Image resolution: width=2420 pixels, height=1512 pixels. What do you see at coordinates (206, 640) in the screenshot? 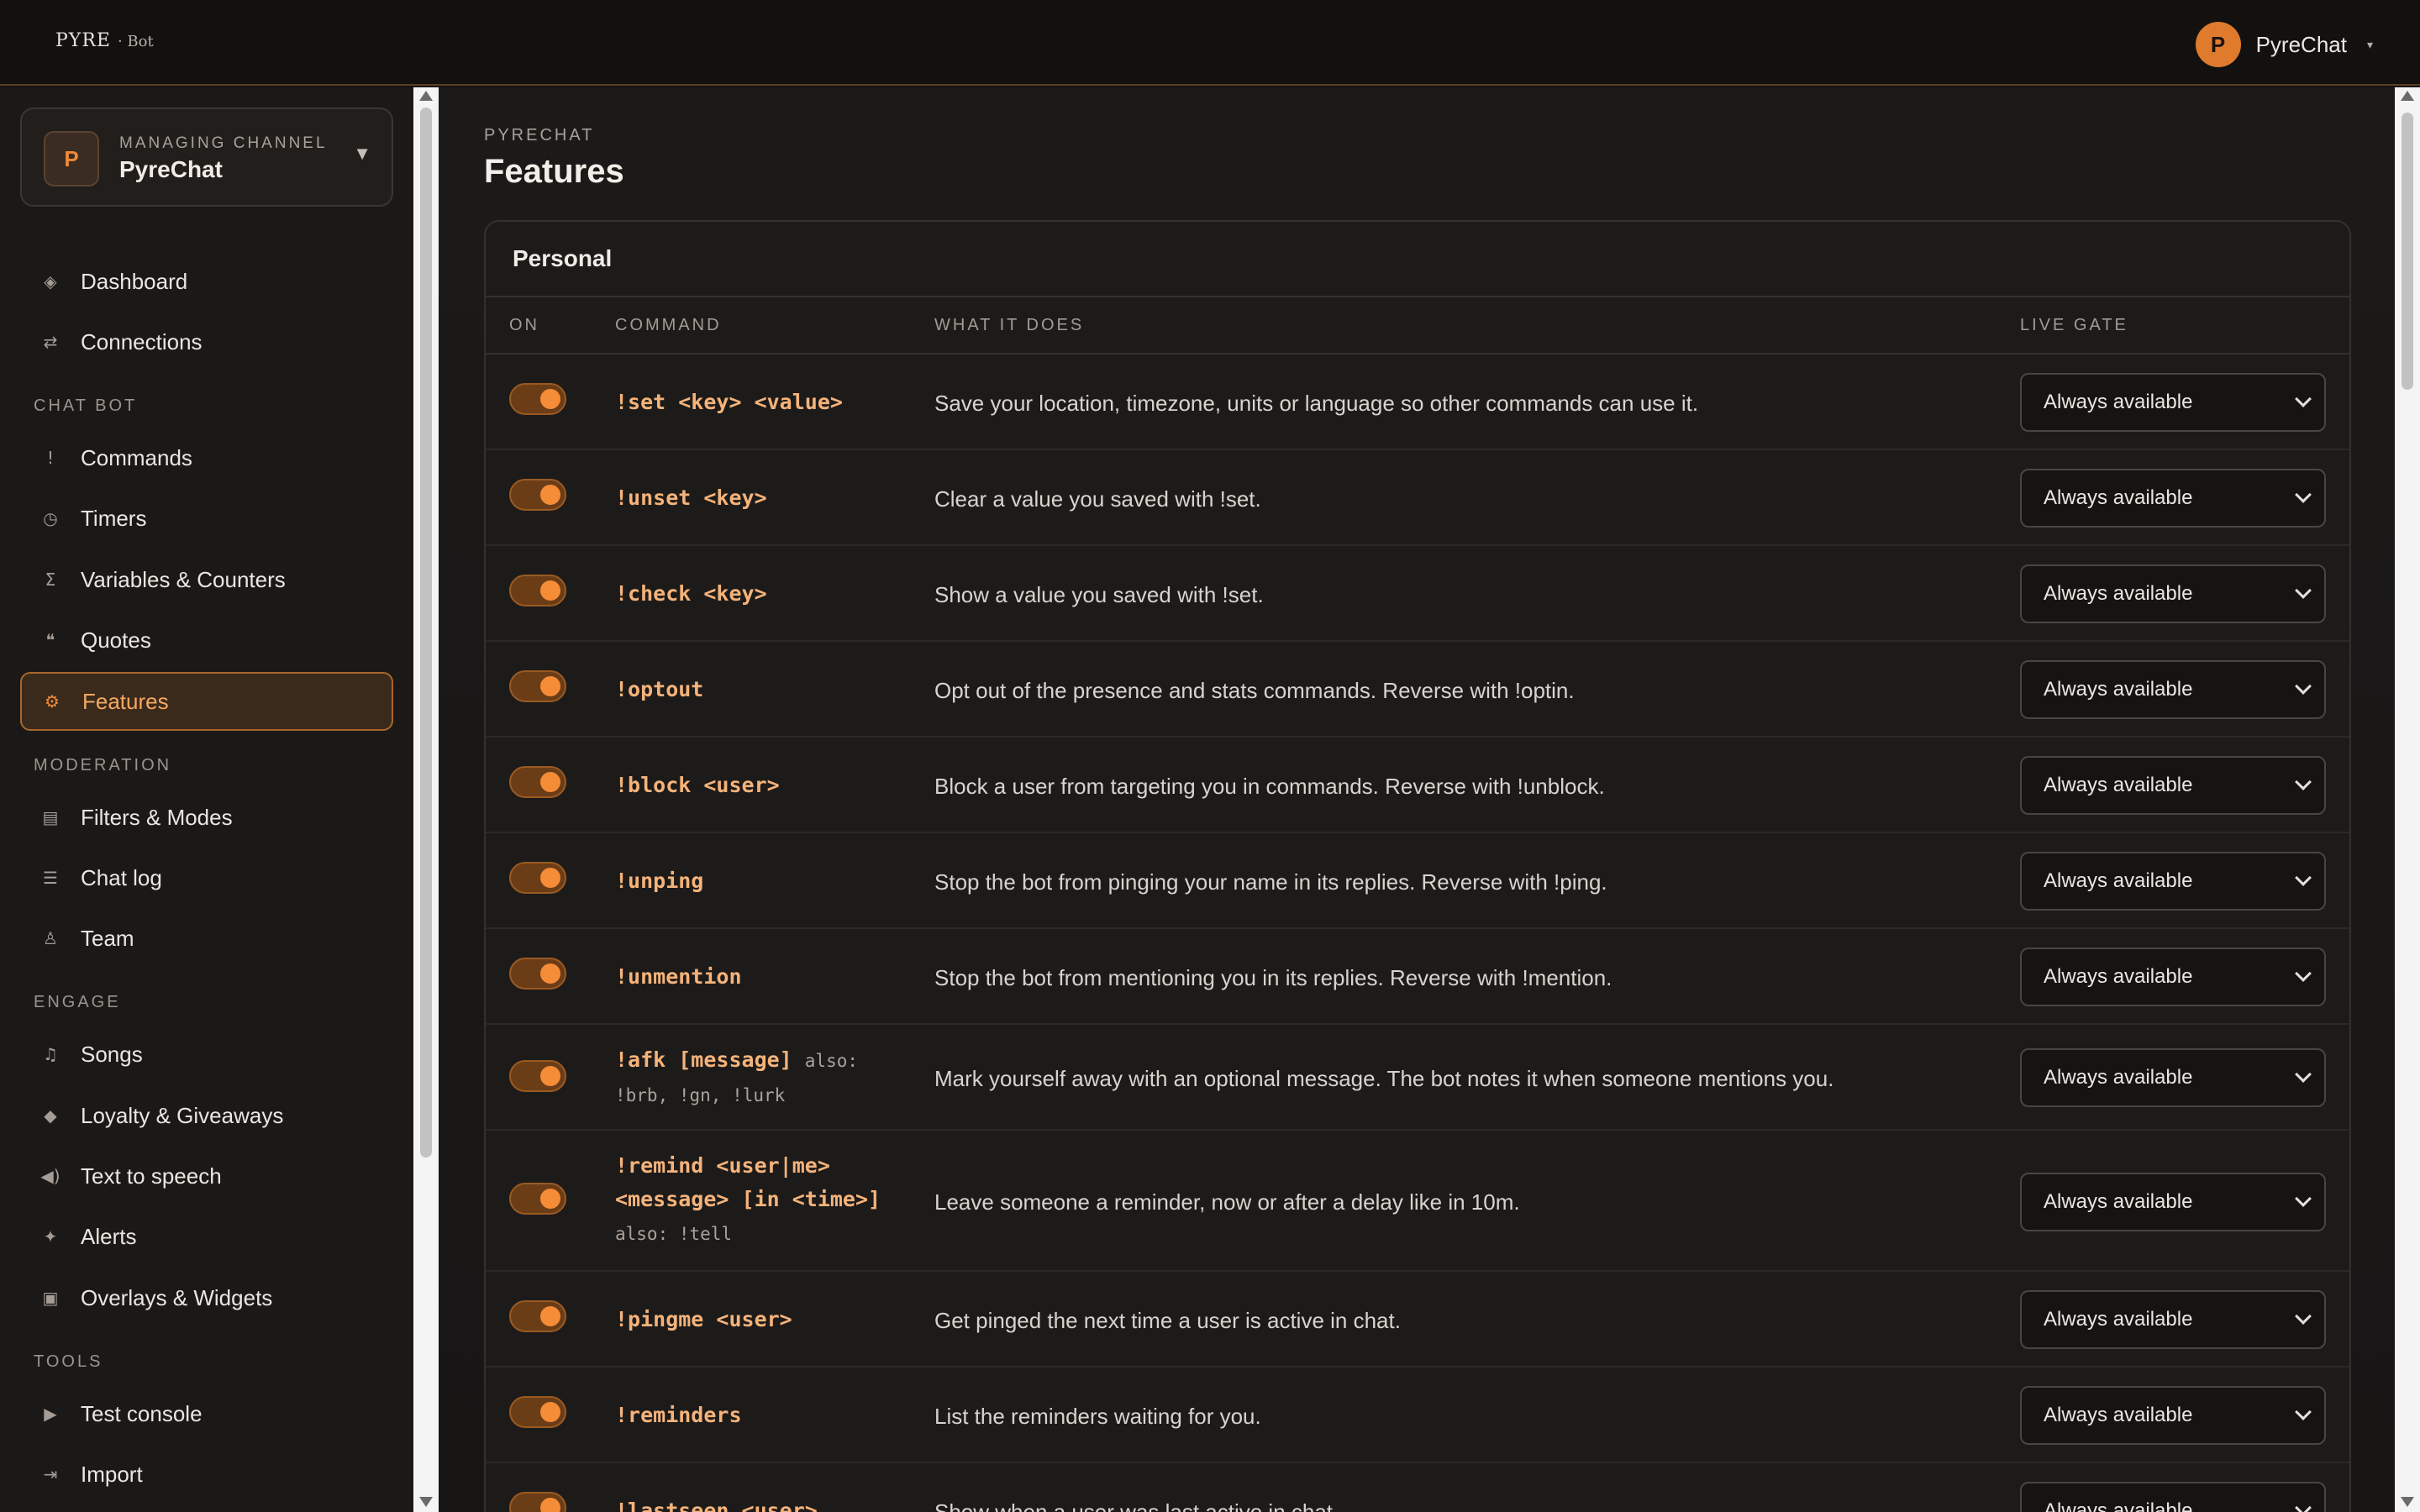
I see `sidebar-item-quotes: ❝ Quotes` at bounding box center [206, 640].